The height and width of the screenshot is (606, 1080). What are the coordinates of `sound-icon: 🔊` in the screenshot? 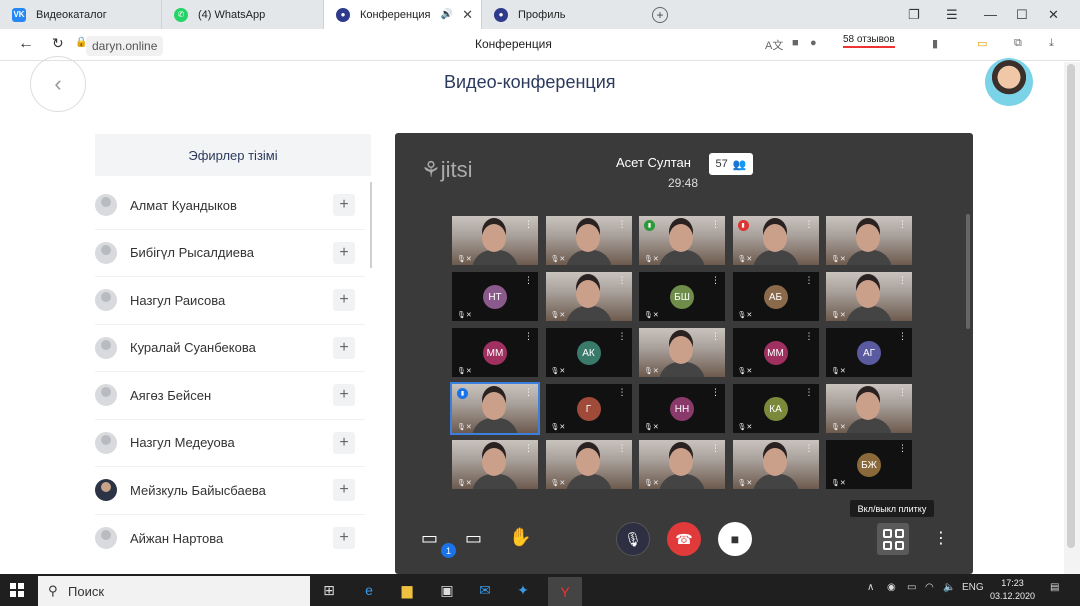 It's located at (447, 14).